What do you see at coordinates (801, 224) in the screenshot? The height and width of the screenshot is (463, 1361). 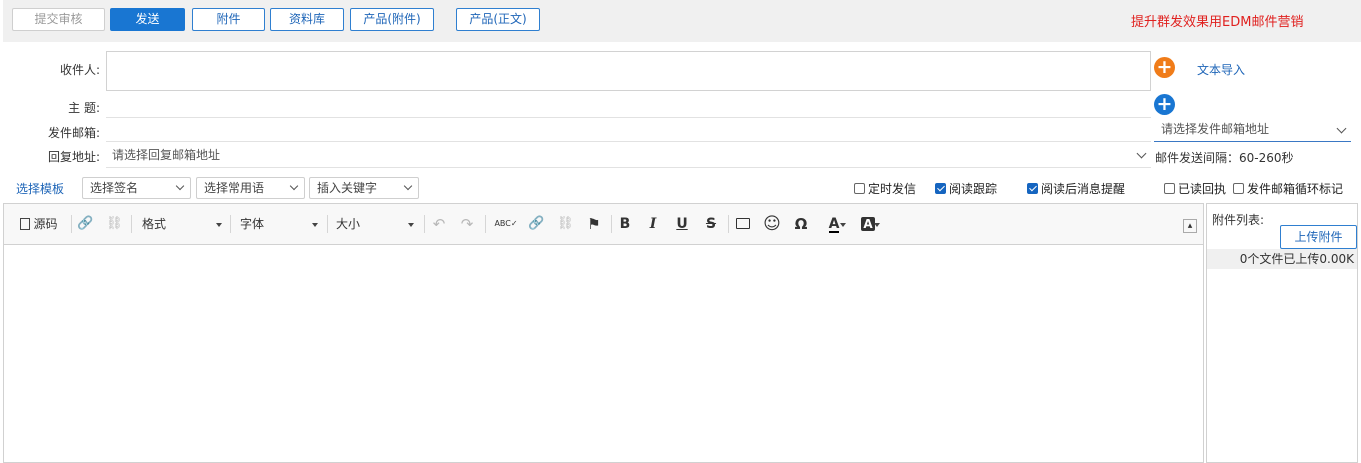 I see `special-char-icon: Ω` at bounding box center [801, 224].